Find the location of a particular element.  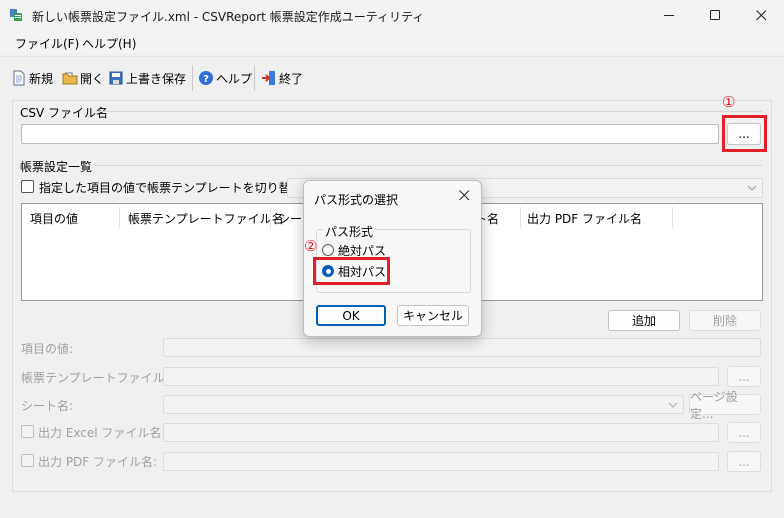

help-button: ? ヘルプ is located at coordinates (225, 78).